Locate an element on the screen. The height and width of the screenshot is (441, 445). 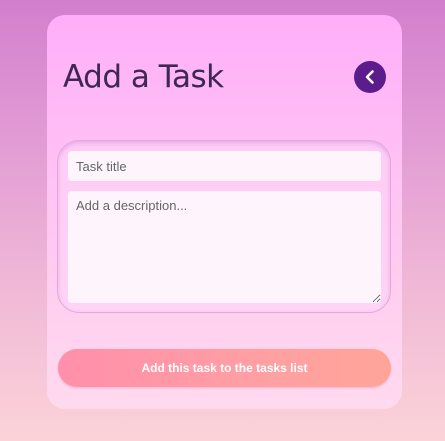
back-button is located at coordinates (370, 77).